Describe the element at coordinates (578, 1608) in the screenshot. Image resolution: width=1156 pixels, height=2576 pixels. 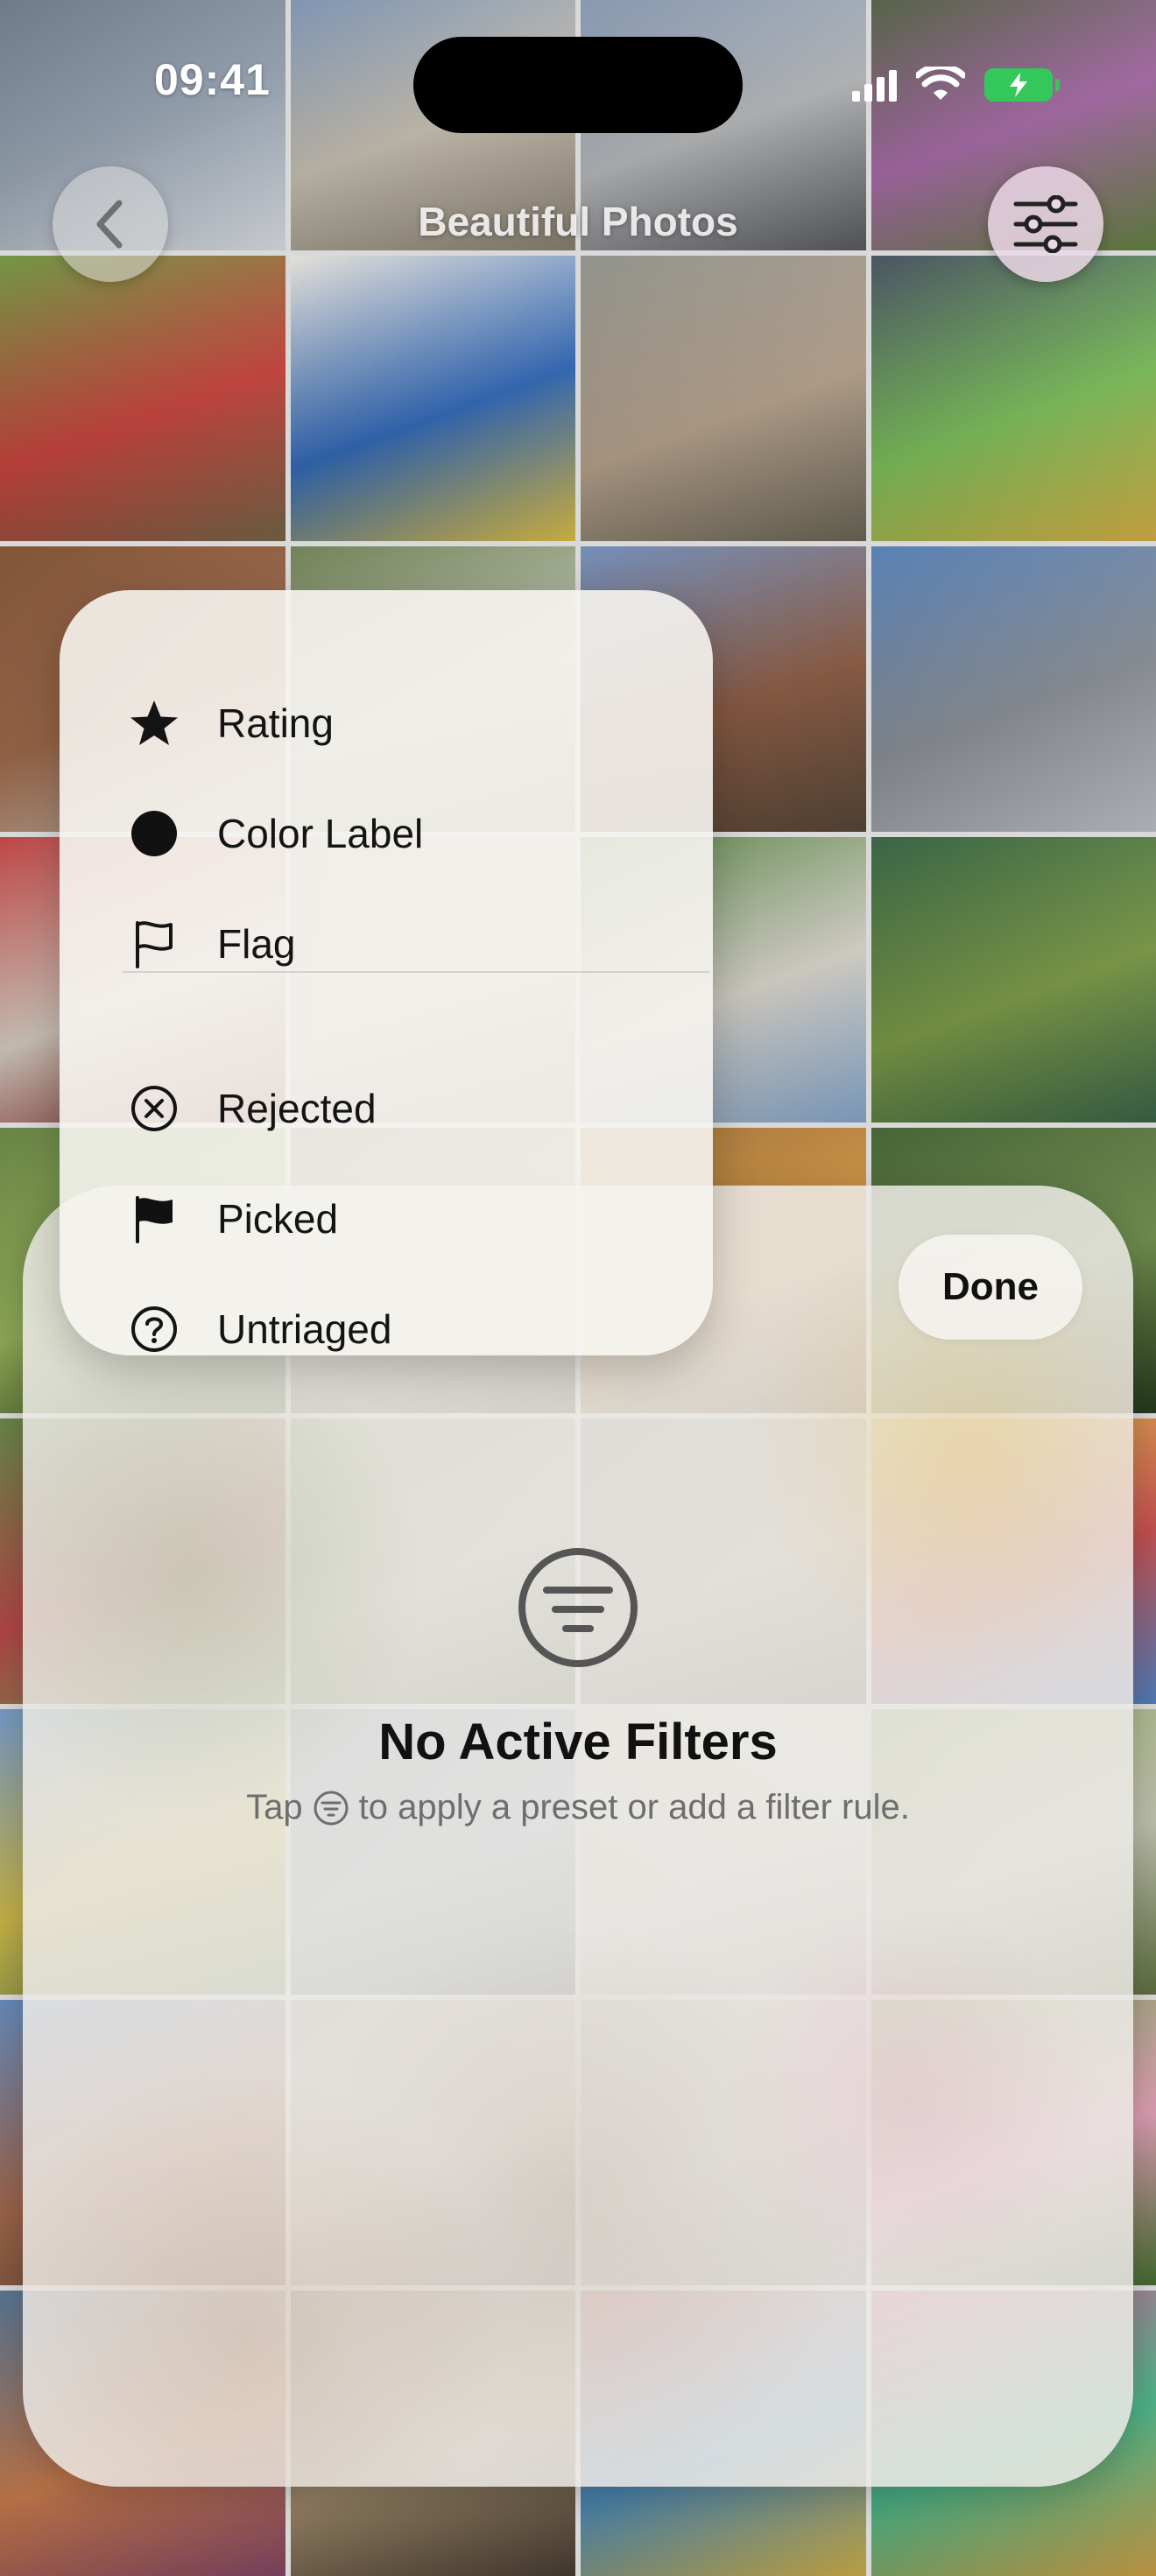
I see `filter-circle-icon` at that location.